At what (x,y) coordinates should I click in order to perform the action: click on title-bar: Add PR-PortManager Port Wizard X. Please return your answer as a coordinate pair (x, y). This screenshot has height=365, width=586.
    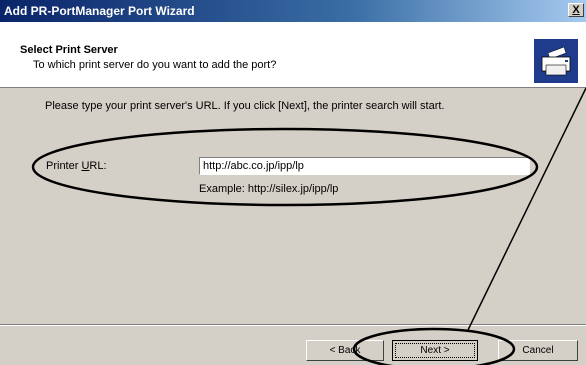
    Looking at the image, I should click on (293, 11).